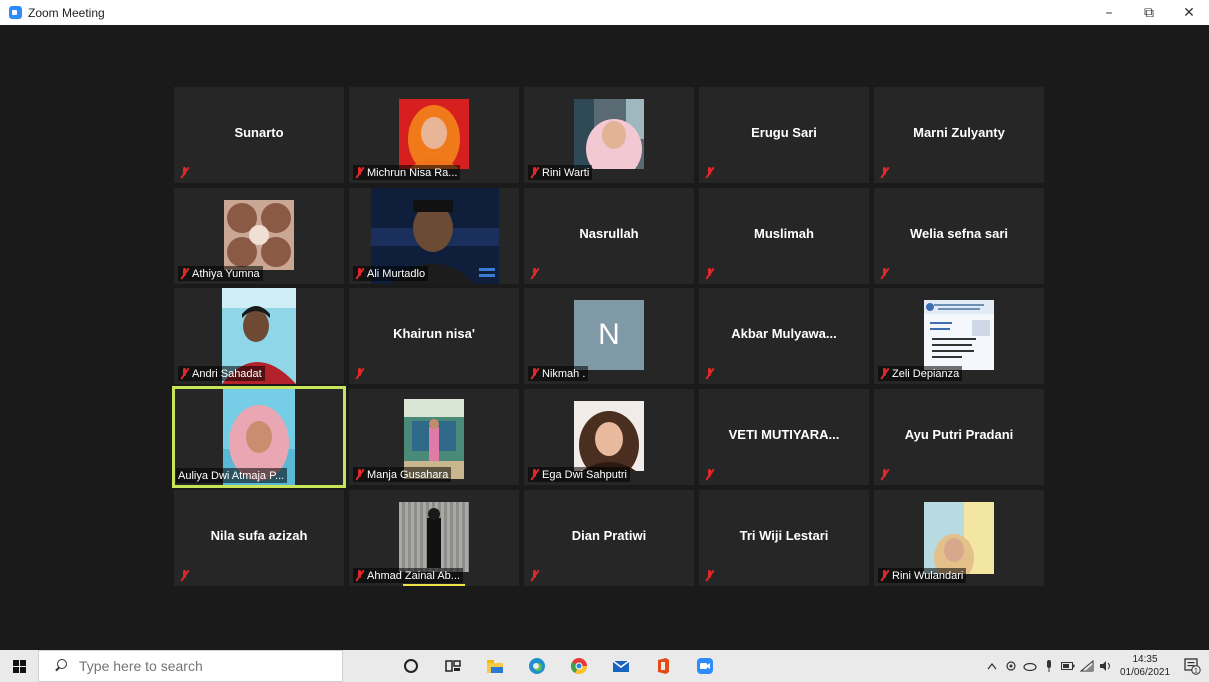  I want to click on windows-taskbar: 14:35 01/06/2021 1, so click(604, 666).